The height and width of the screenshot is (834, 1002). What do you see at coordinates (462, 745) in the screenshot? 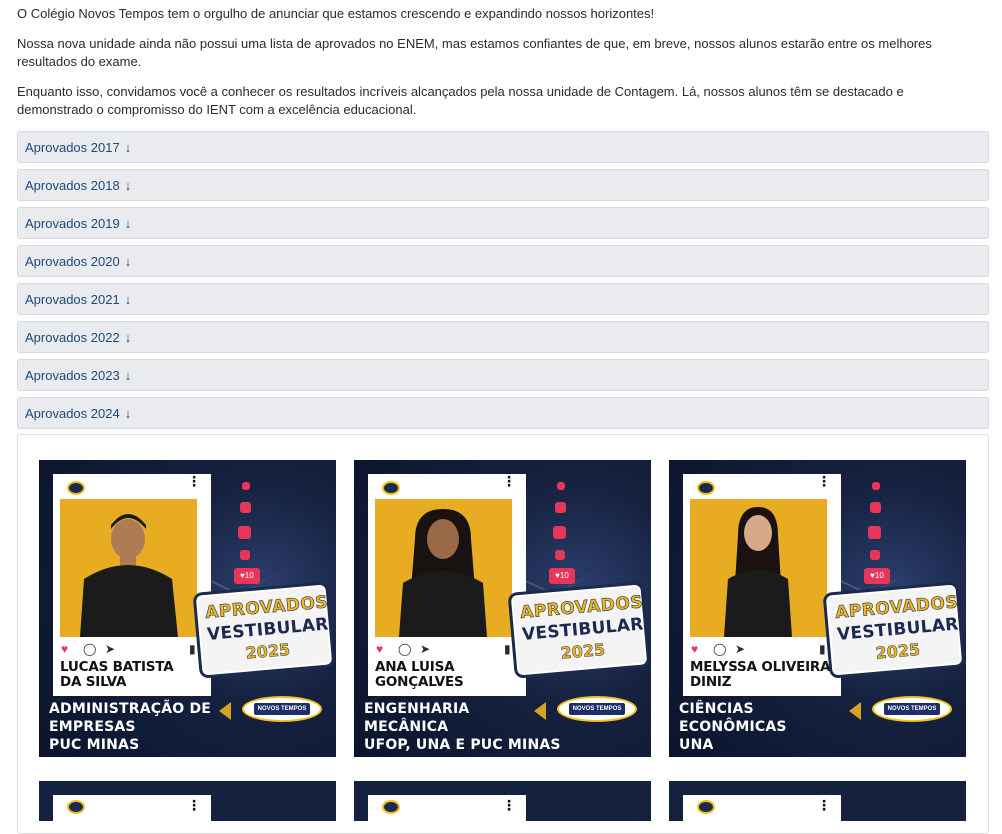
I see `course-line: UFOP, UNA E PUC MINAS` at bounding box center [462, 745].